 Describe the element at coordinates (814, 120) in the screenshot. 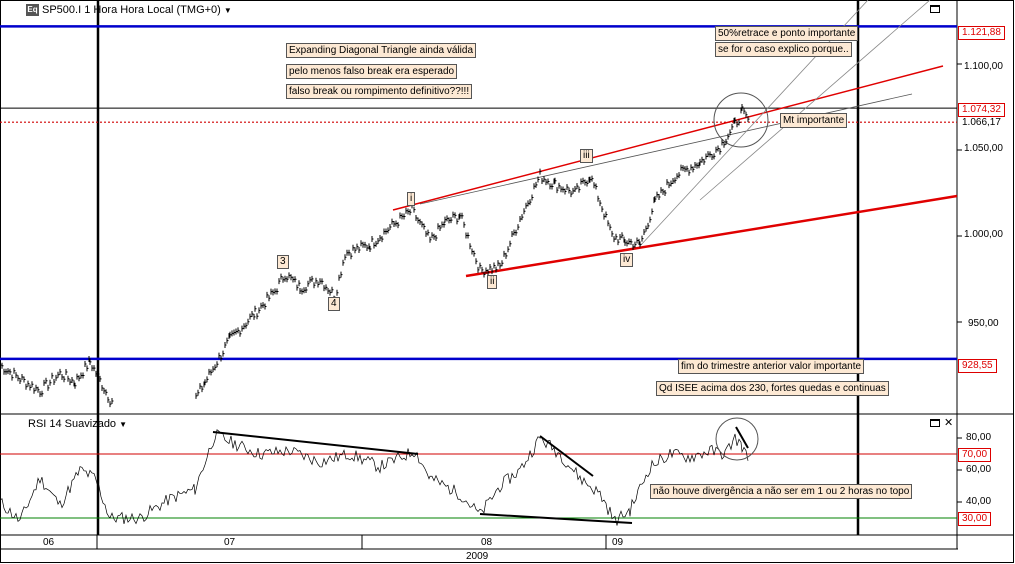

I see `annotation-important: Mt importante` at that location.